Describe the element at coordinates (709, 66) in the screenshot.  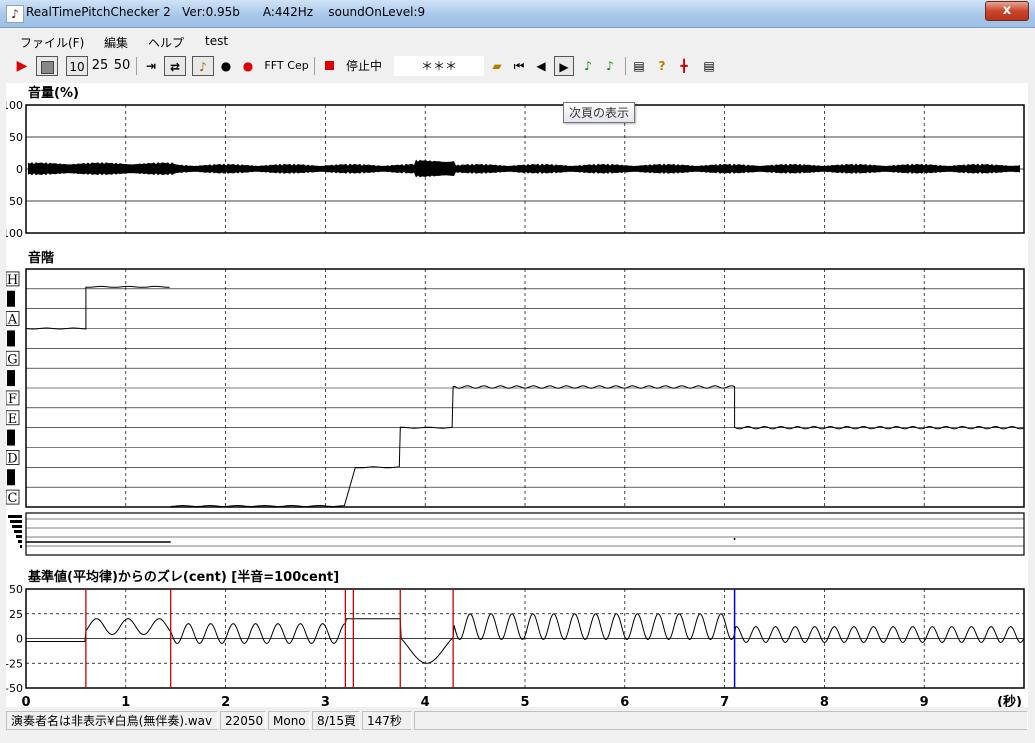
I see `print-icon: ▤` at that location.